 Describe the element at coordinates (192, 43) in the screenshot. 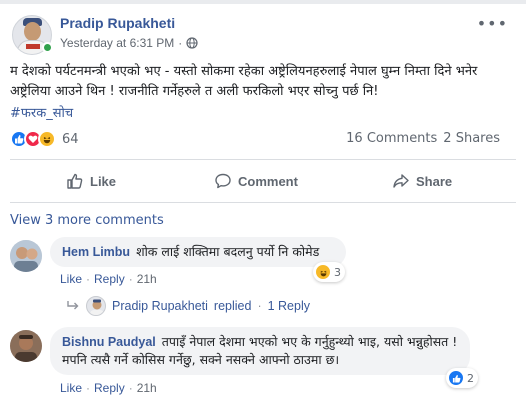

I see `globe-icon` at that location.